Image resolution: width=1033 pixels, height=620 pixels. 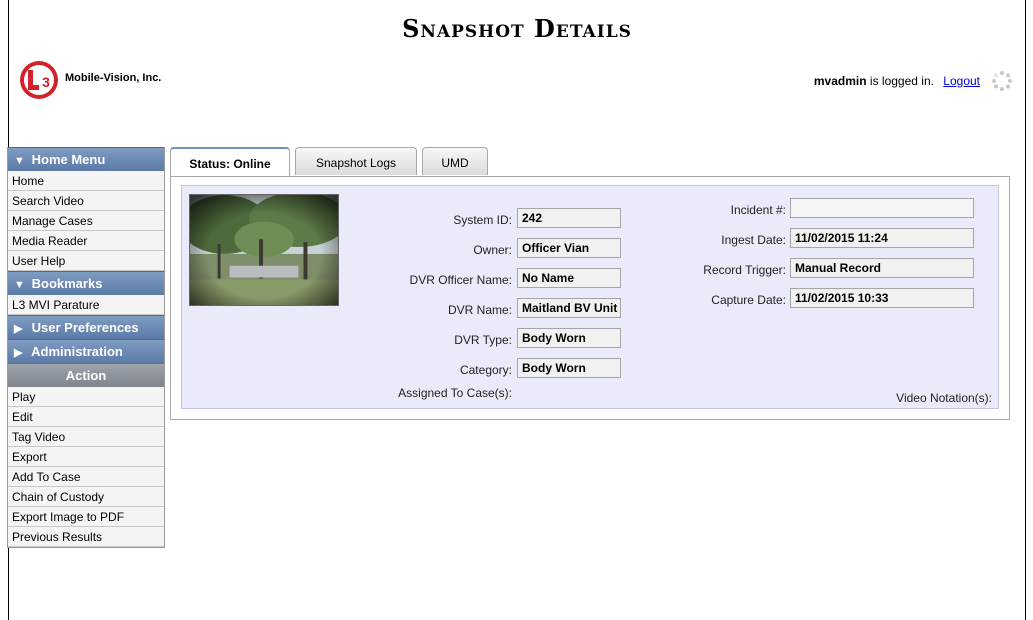 I want to click on record-trigger-field: Manual Record, so click(x=882, y=268).